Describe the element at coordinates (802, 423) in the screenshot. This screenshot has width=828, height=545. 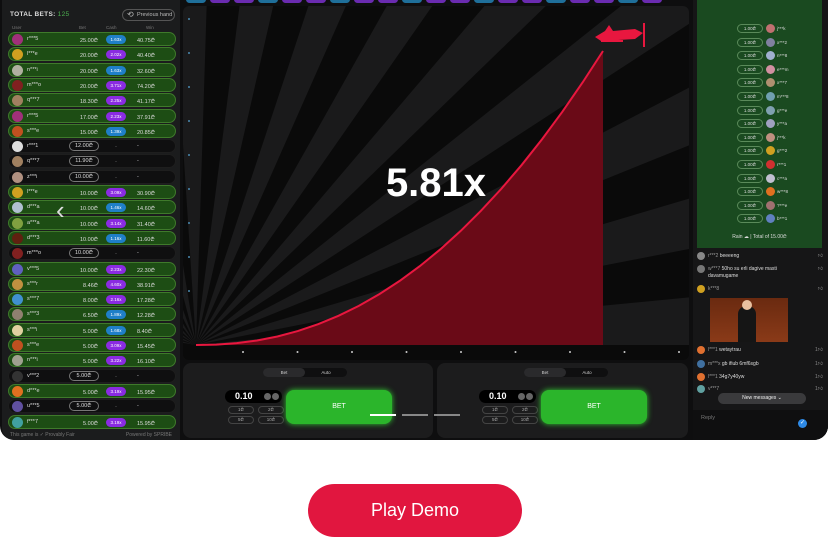
I see `send-icon: ✓` at that location.